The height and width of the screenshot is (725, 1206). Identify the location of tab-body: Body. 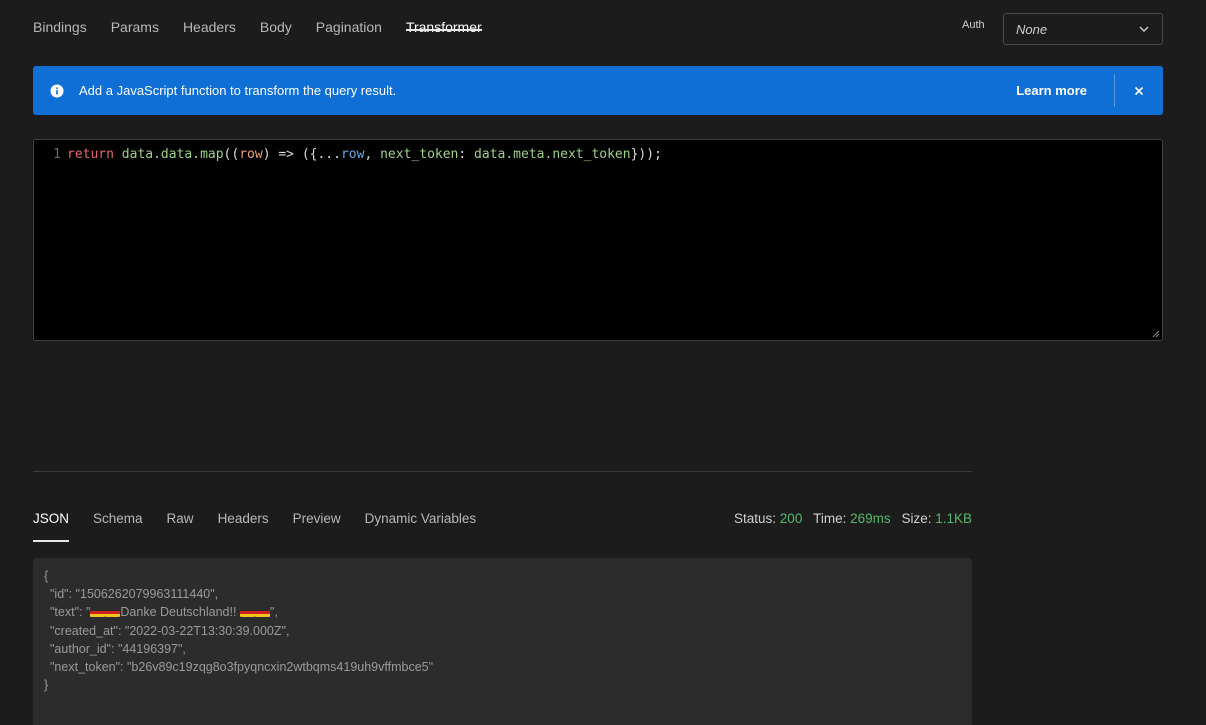
(276, 17).